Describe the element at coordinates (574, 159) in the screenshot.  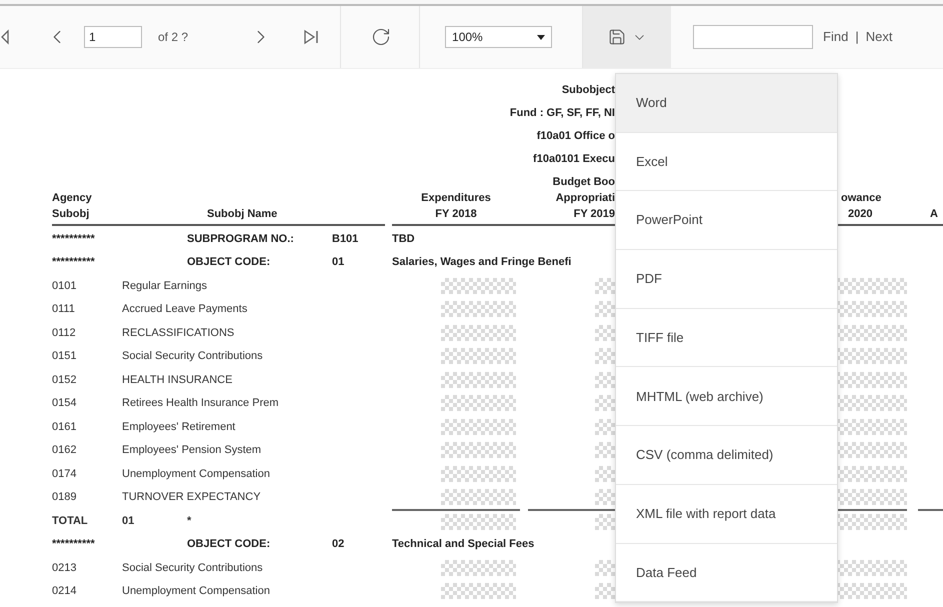
I see `report-title-line: f10a0101 Execu` at that location.